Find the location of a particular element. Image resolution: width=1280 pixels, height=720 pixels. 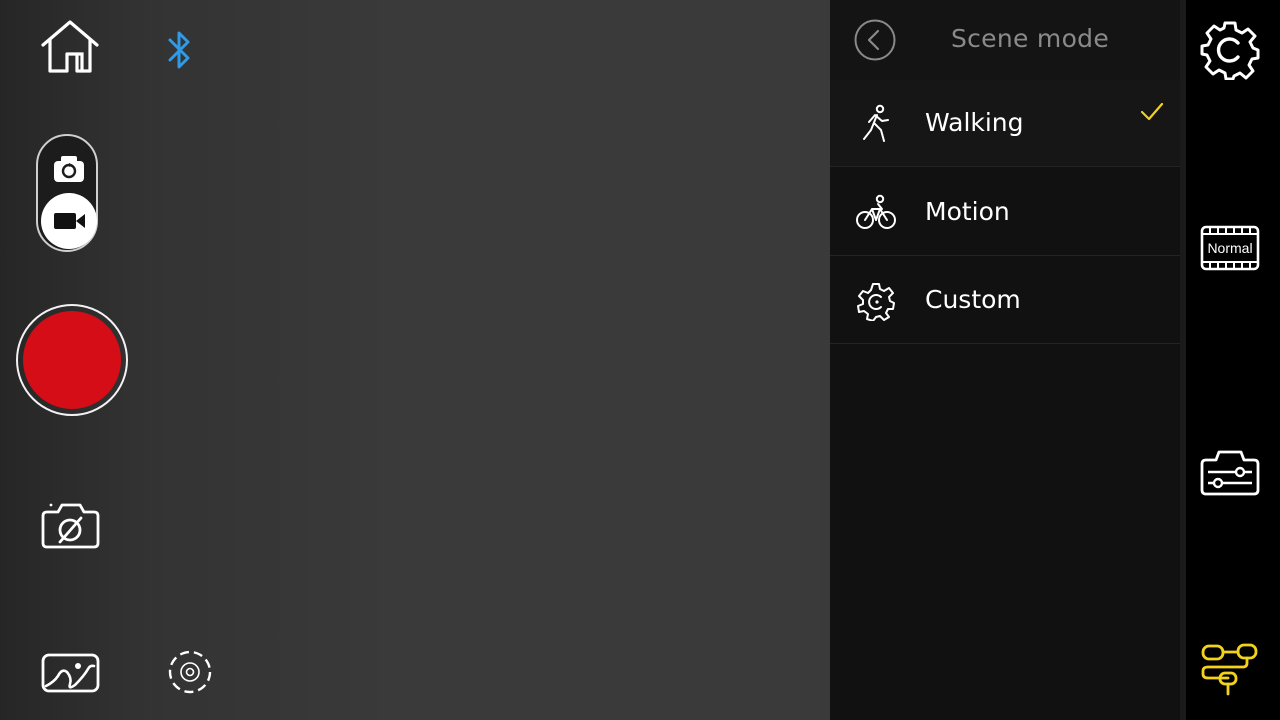

walking-icon is located at coordinates (876, 123).